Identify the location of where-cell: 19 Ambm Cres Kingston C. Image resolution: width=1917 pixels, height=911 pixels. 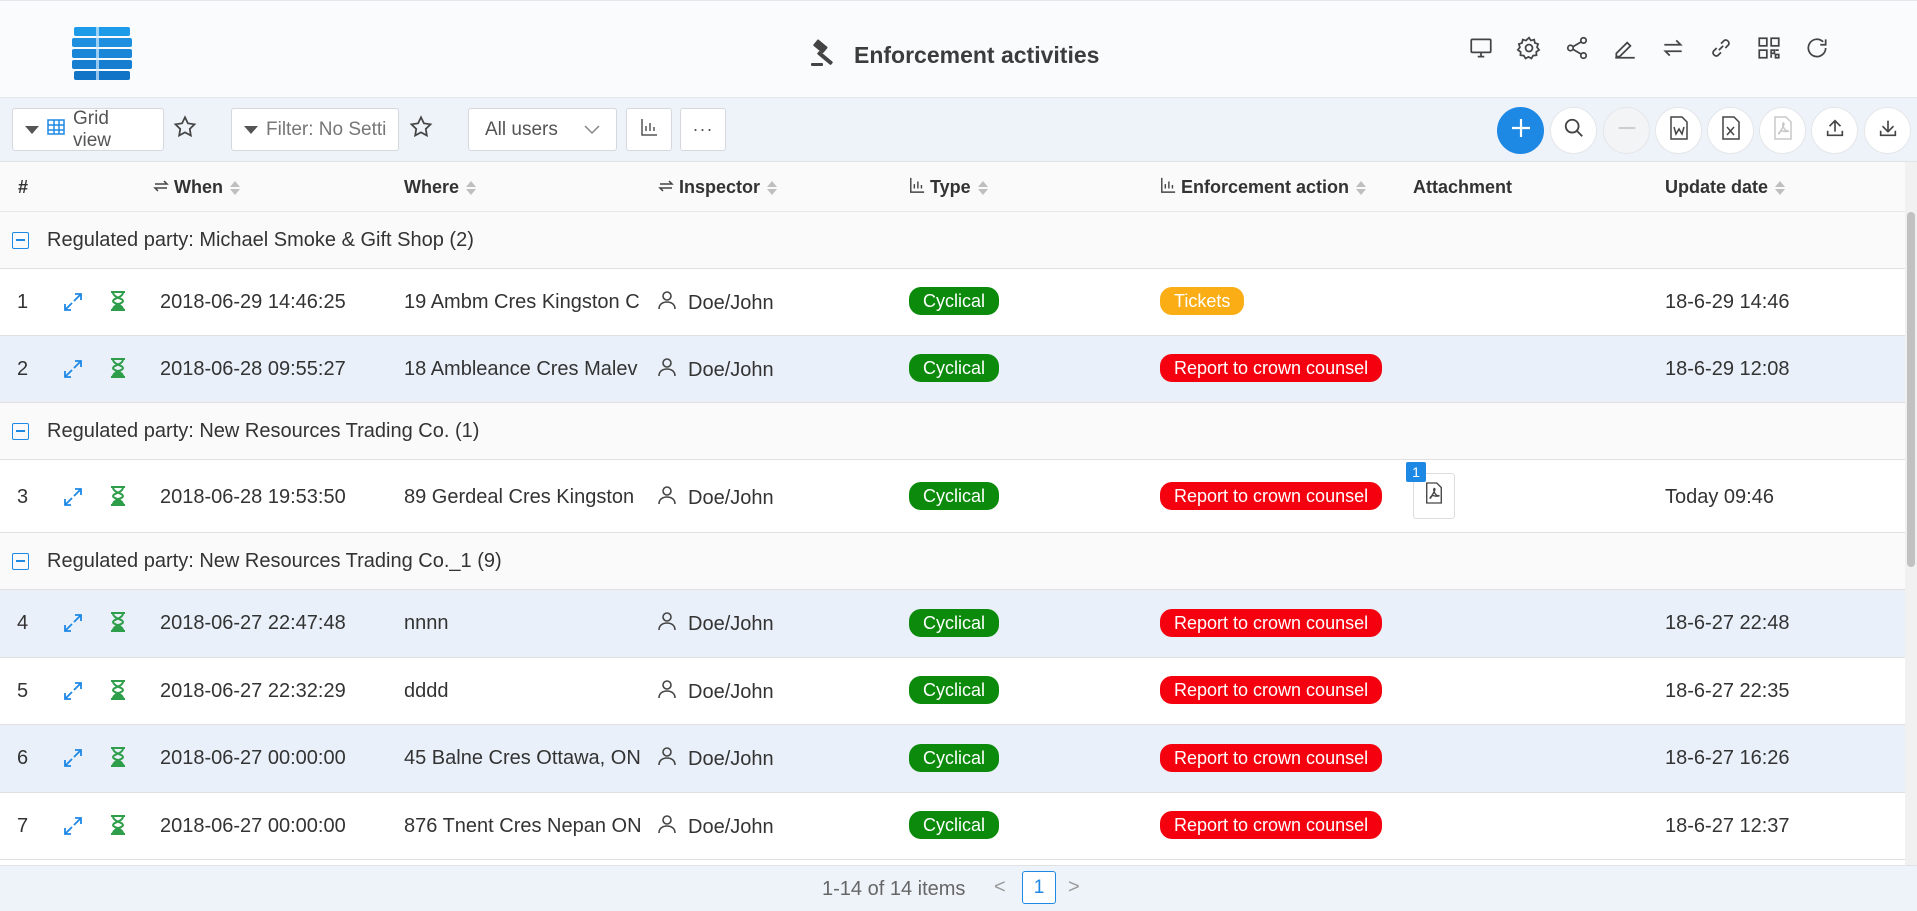
(522, 302).